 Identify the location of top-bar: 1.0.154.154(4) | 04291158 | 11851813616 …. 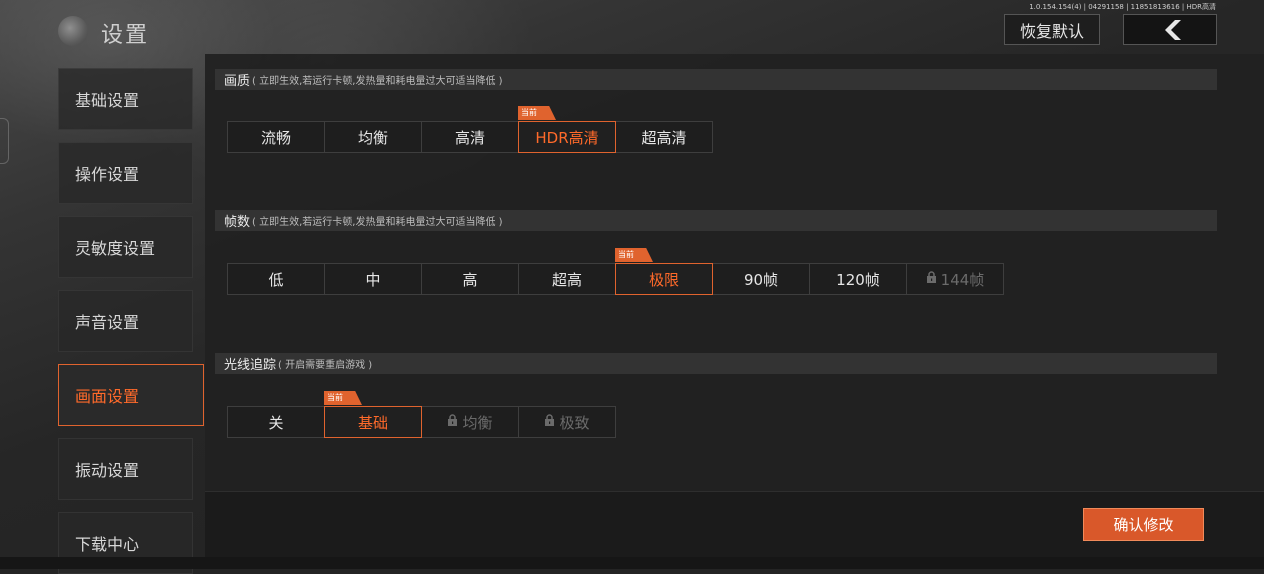
(632, 27).